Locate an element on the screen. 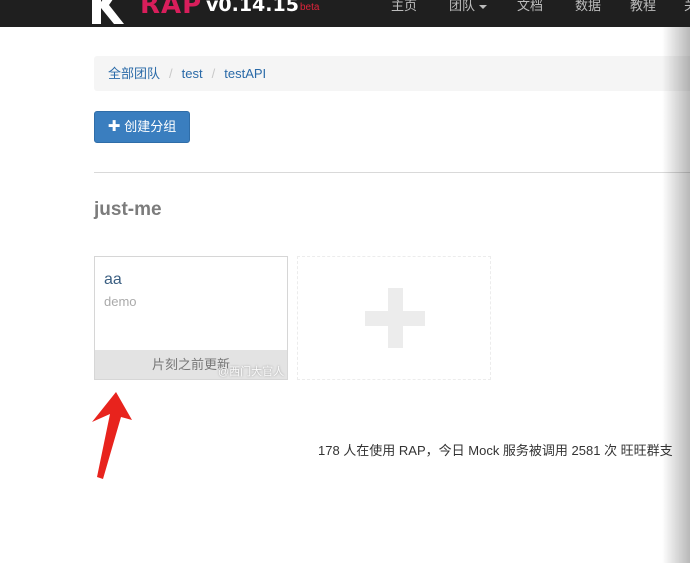 The height and width of the screenshot is (563, 690). group-title: just-me is located at coordinates (128, 209).